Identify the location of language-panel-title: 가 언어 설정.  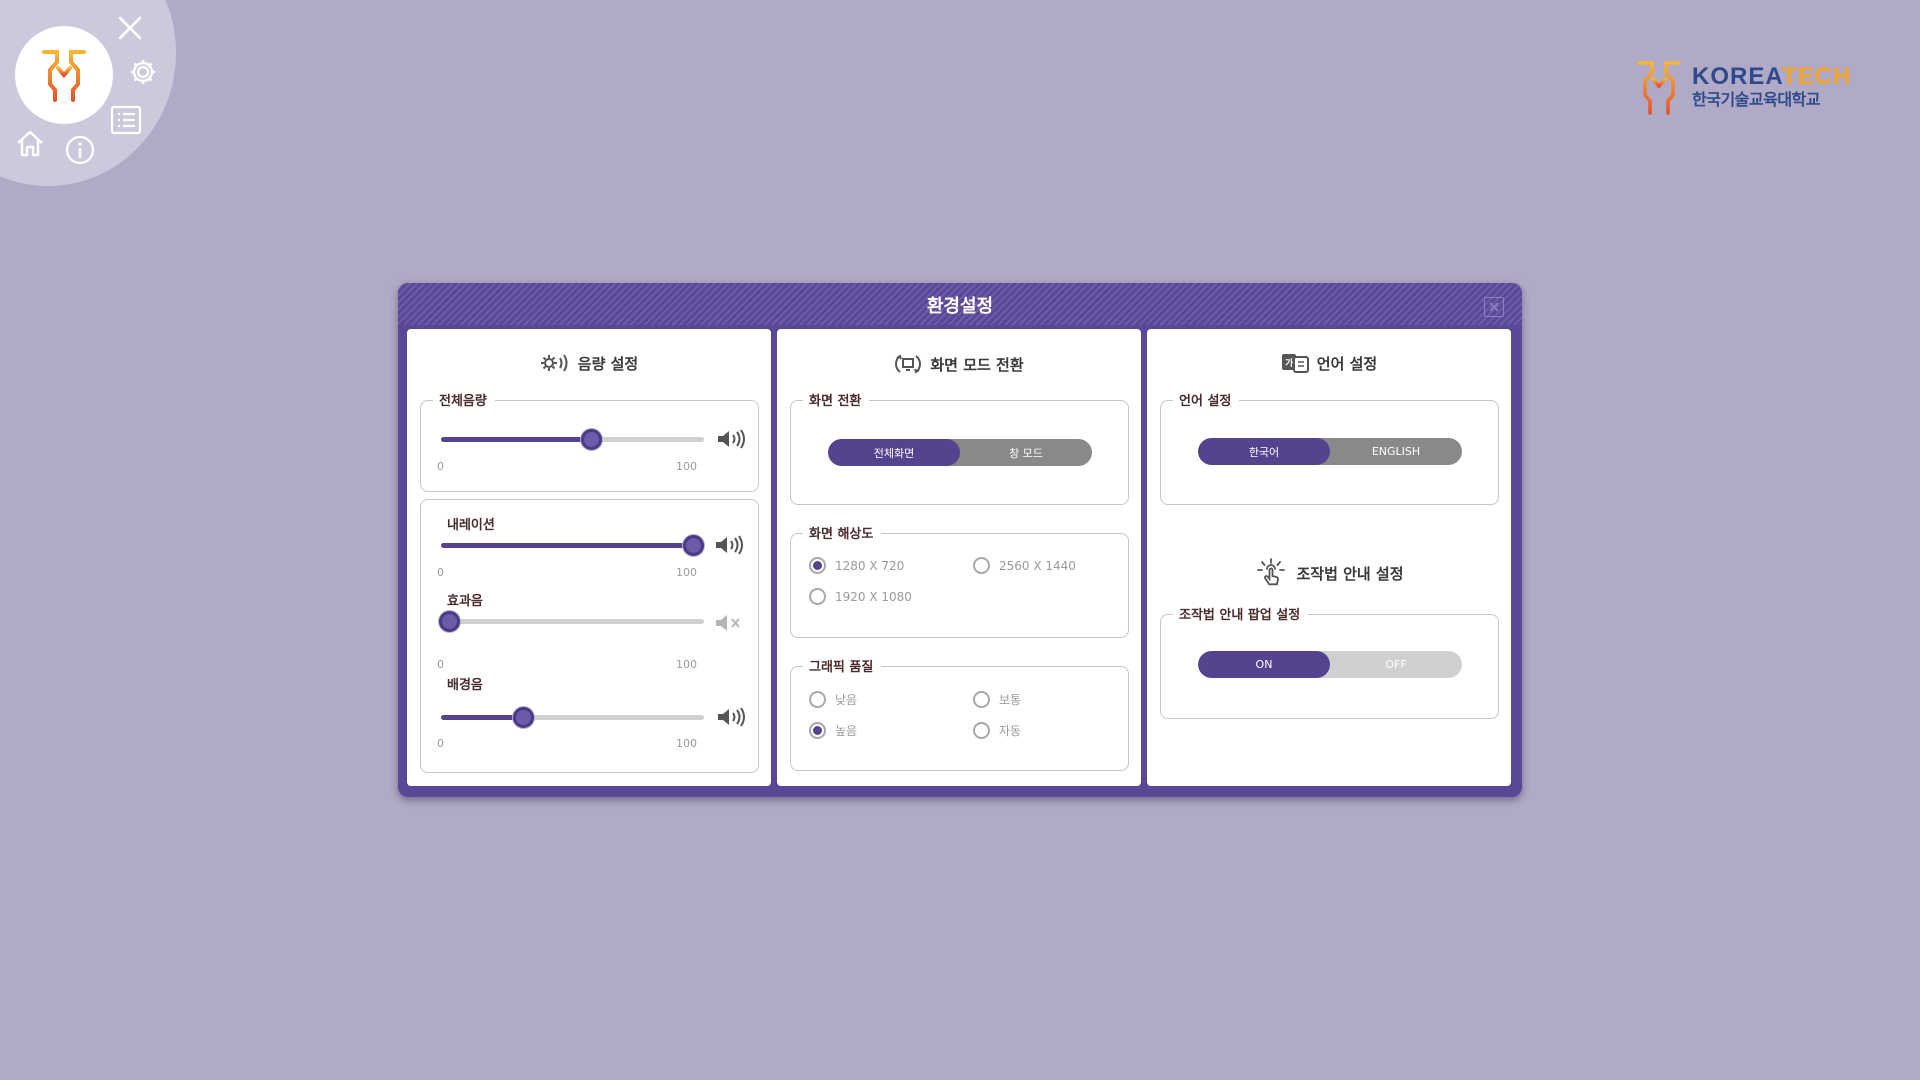
(1329, 363).